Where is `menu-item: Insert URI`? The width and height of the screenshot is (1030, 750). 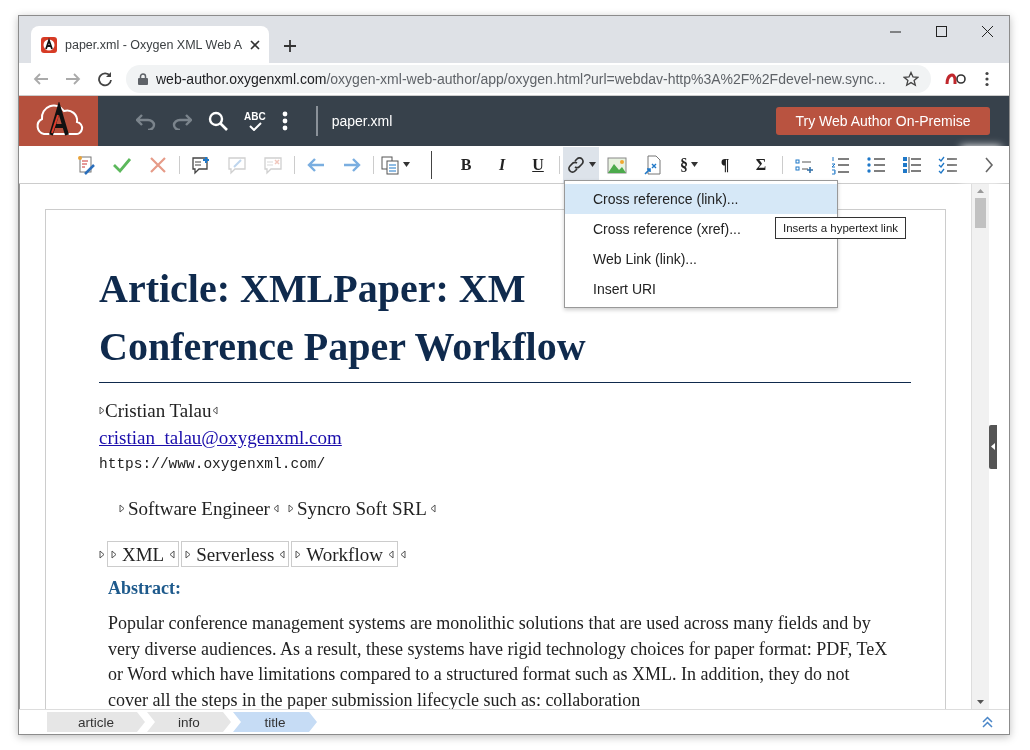
menu-item: Insert URI is located at coordinates (701, 289).